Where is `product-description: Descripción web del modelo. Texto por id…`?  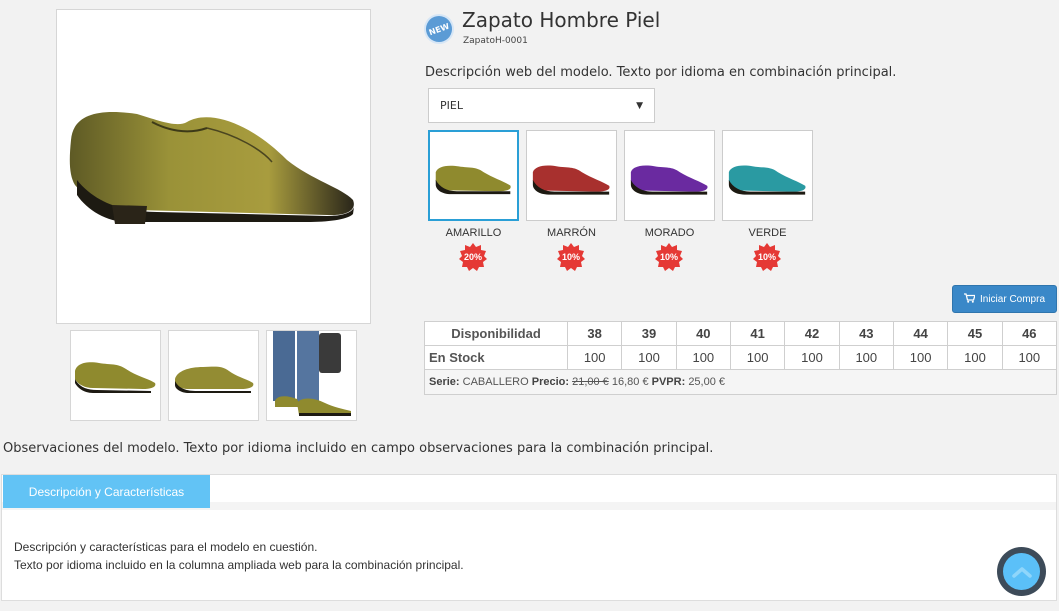
product-description: Descripción web del modelo. Texto por id… is located at coordinates (661, 72).